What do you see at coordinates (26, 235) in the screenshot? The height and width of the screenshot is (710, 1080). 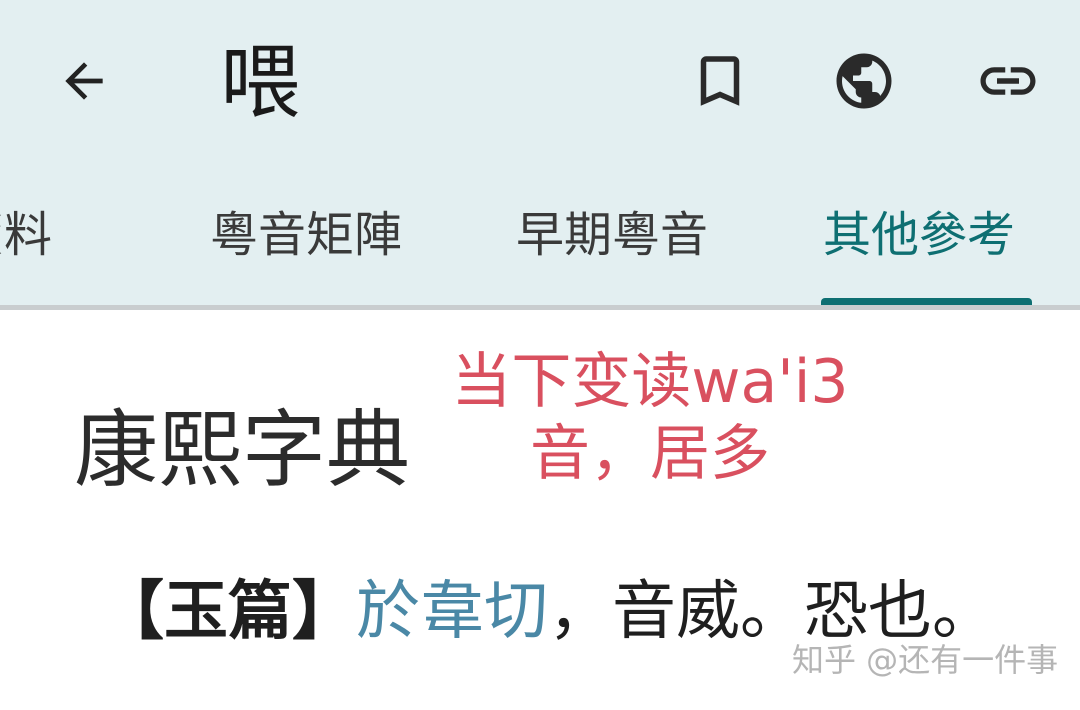 I see `tab-data: 資料` at bounding box center [26, 235].